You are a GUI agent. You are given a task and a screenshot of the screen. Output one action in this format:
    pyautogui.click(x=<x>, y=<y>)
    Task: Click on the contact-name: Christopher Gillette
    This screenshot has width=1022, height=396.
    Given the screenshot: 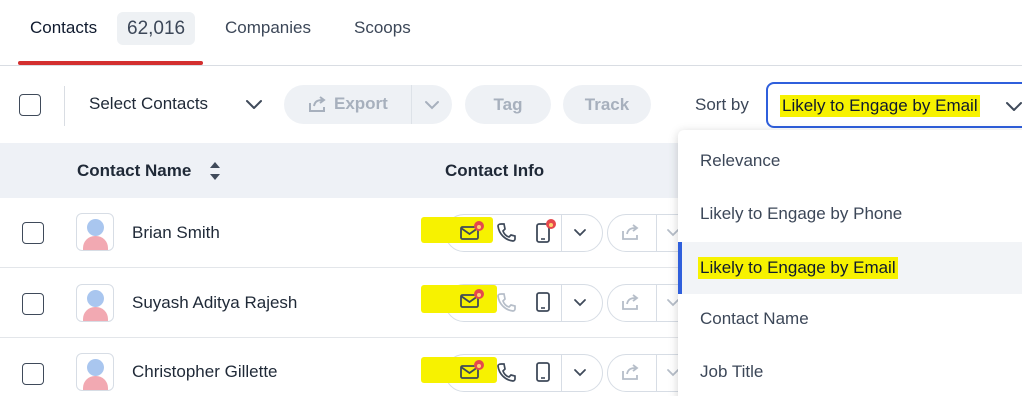 What is the action you would take?
    pyautogui.click(x=205, y=372)
    